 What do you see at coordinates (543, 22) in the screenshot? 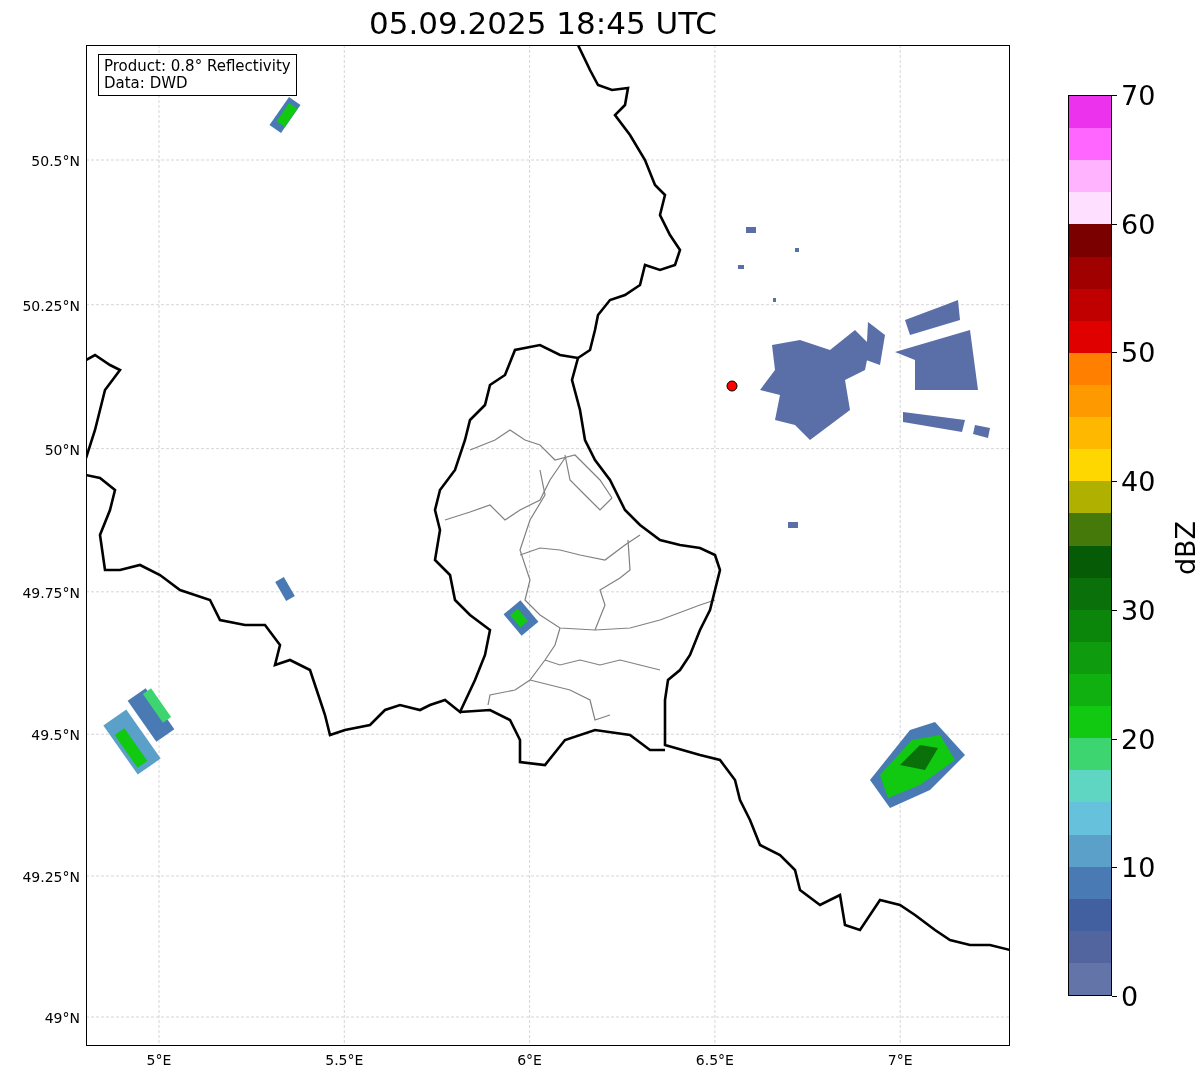
I see `plot-title: 05.09.2025 18:45 UTC` at bounding box center [543, 22].